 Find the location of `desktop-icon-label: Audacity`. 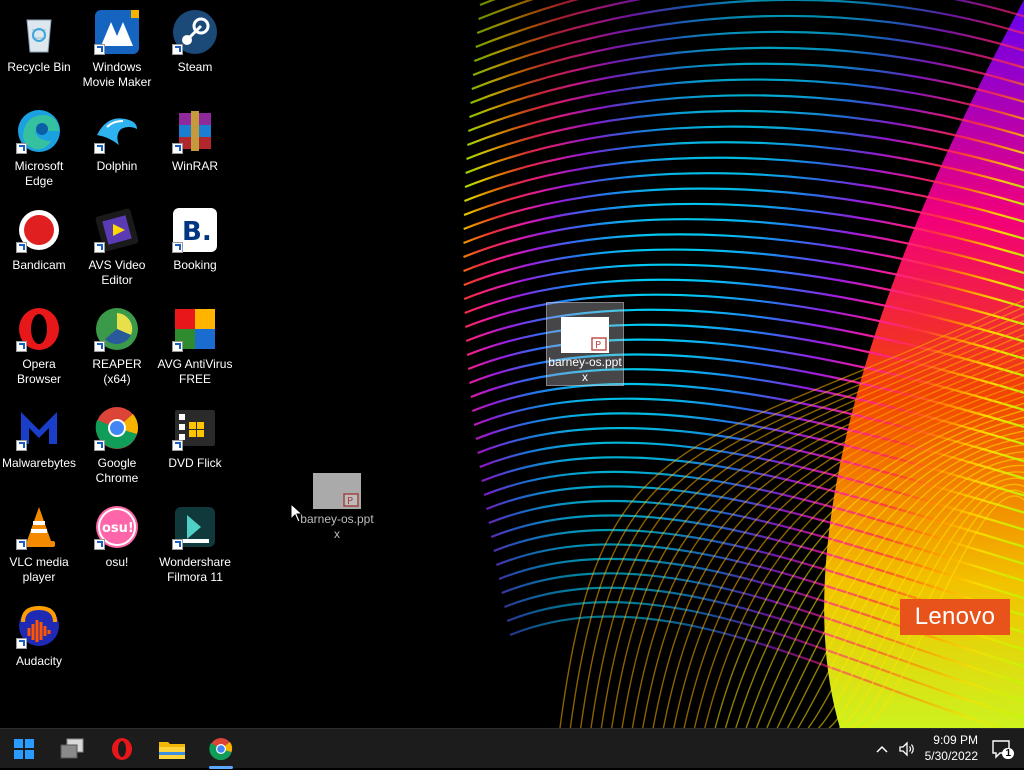

desktop-icon-label: Audacity is located at coordinates (39, 661).